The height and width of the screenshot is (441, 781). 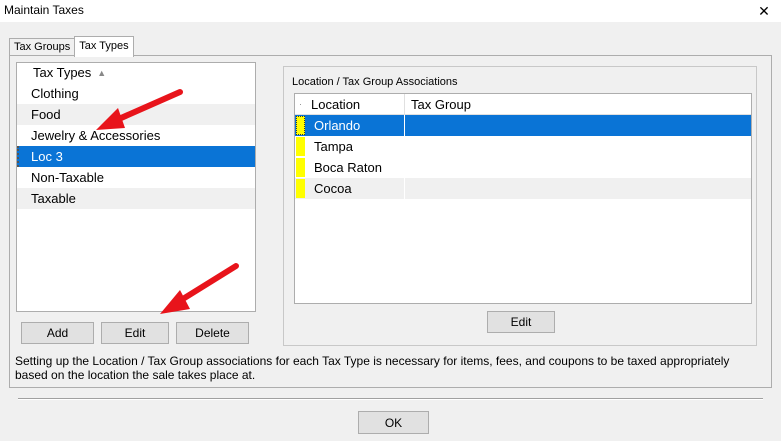 I want to click on window-title: Maintain Taxes, so click(x=44, y=10).